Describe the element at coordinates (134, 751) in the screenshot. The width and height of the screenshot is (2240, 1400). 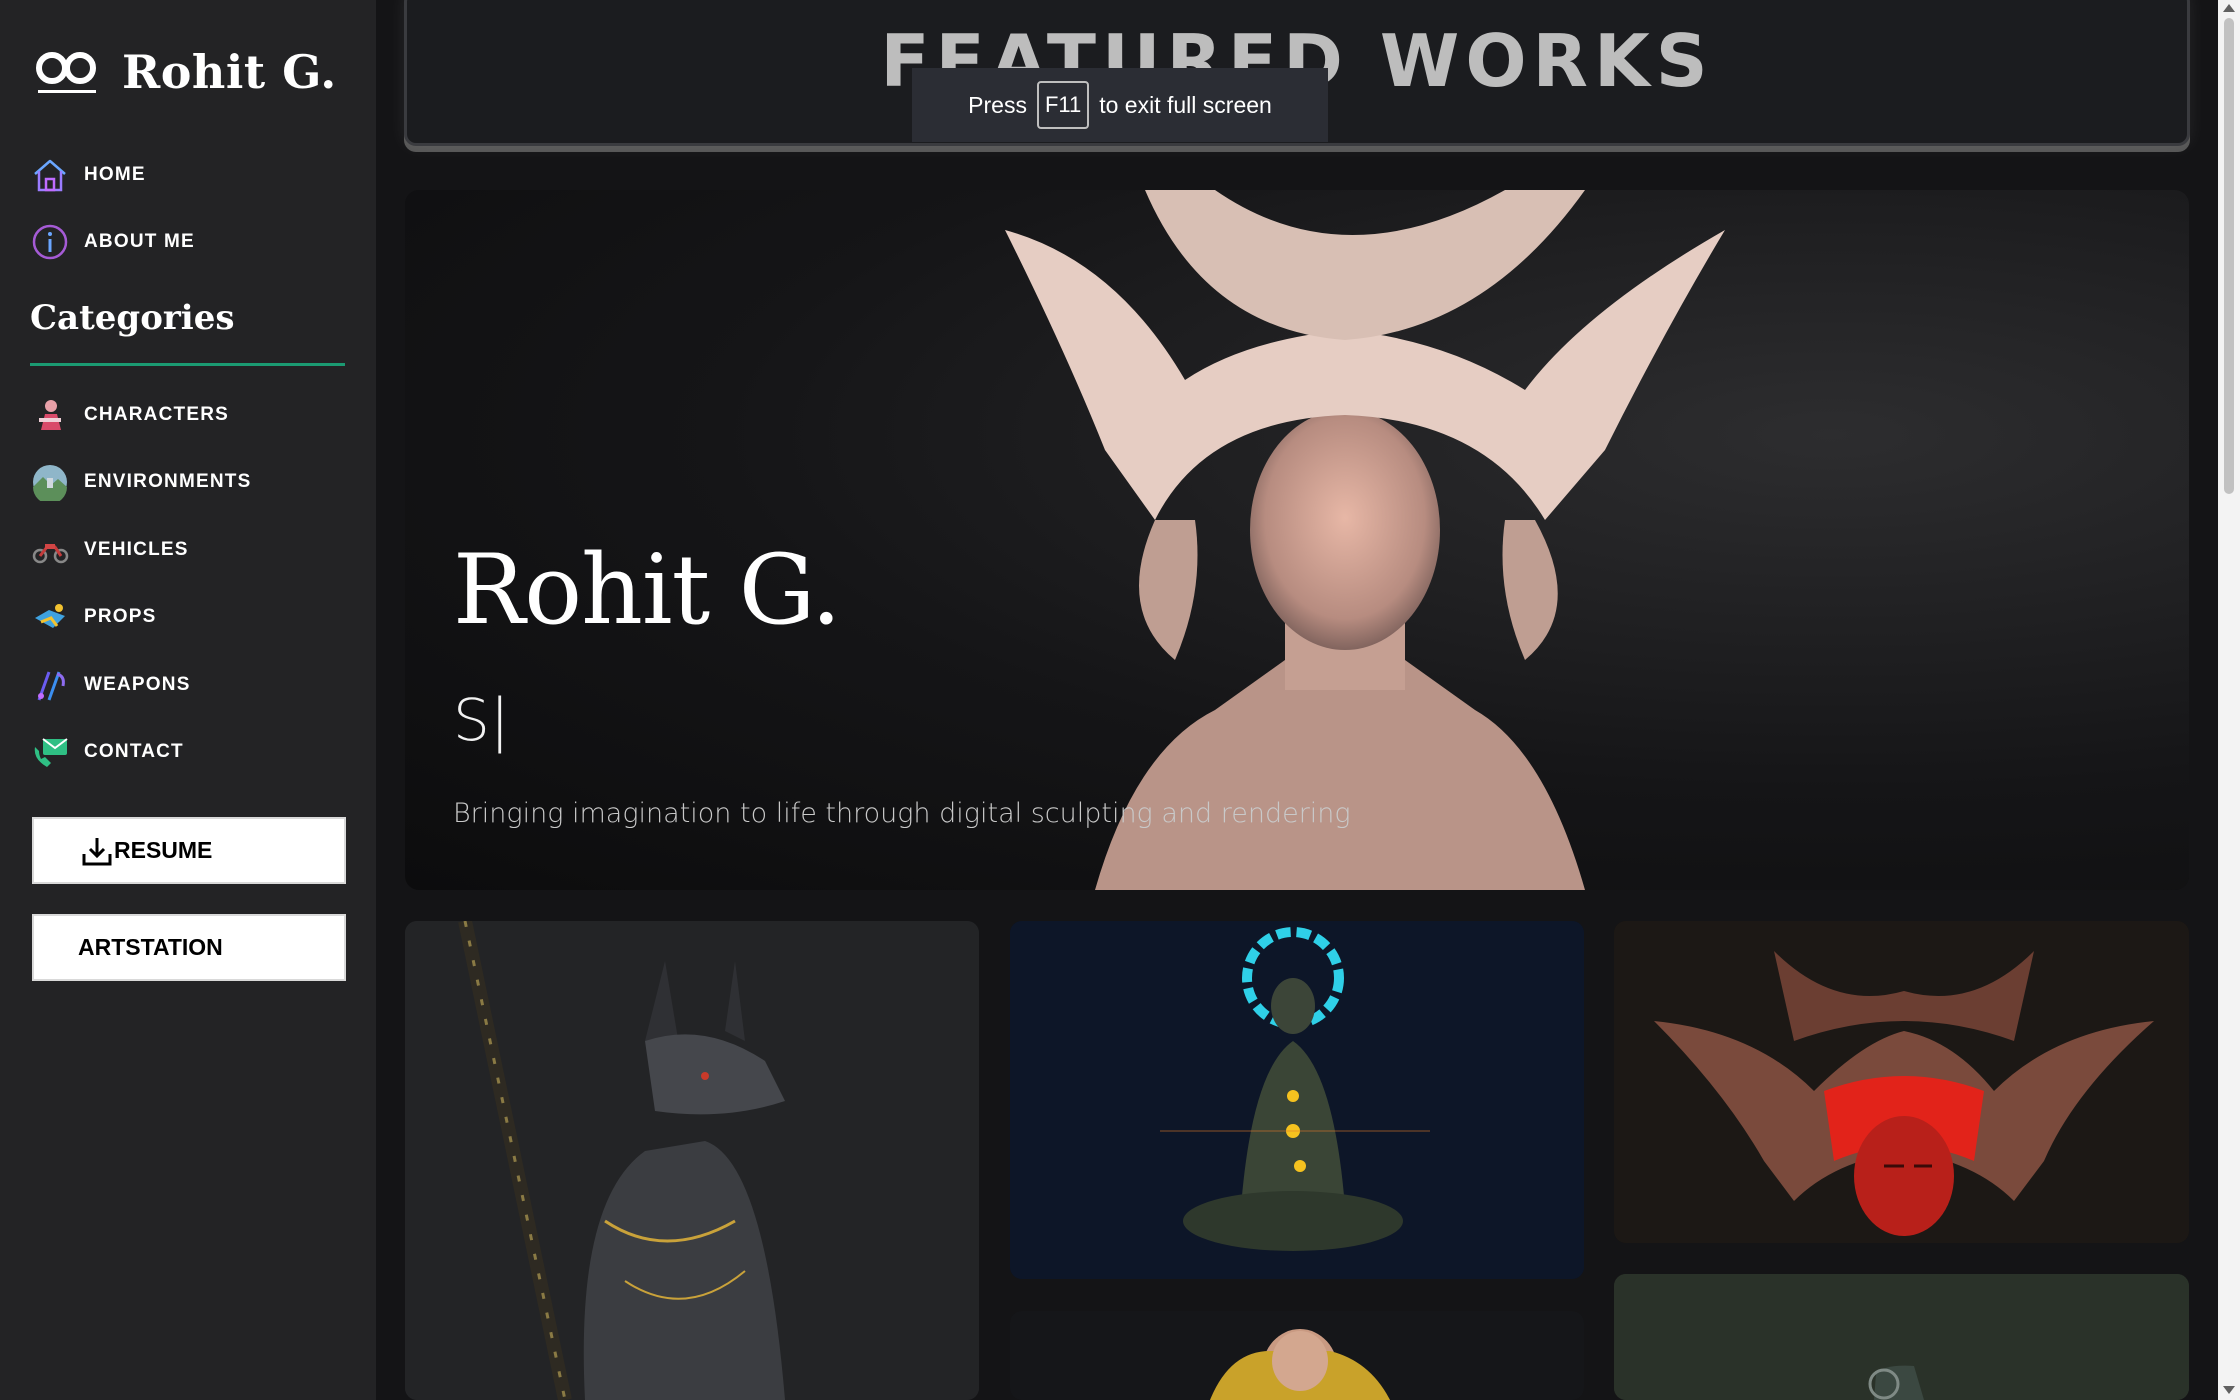
I see `nav-contact-label: CONTACT` at that location.